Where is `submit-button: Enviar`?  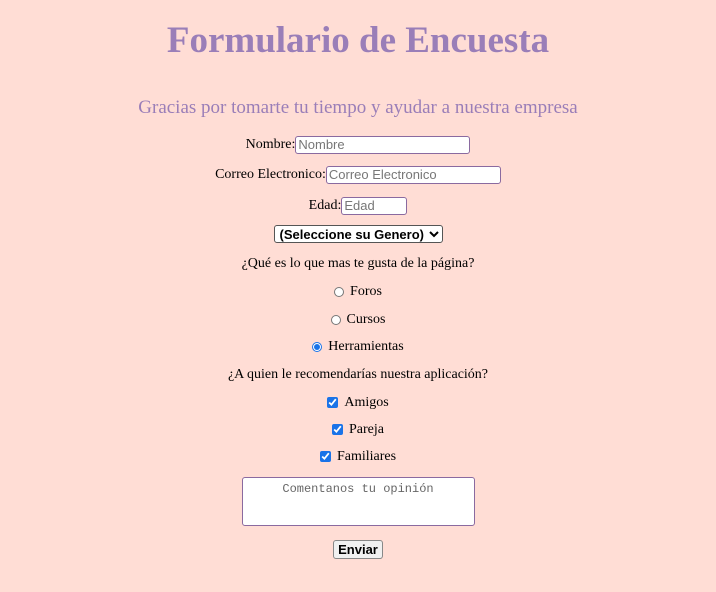
submit-button: Enviar is located at coordinates (358, 549).